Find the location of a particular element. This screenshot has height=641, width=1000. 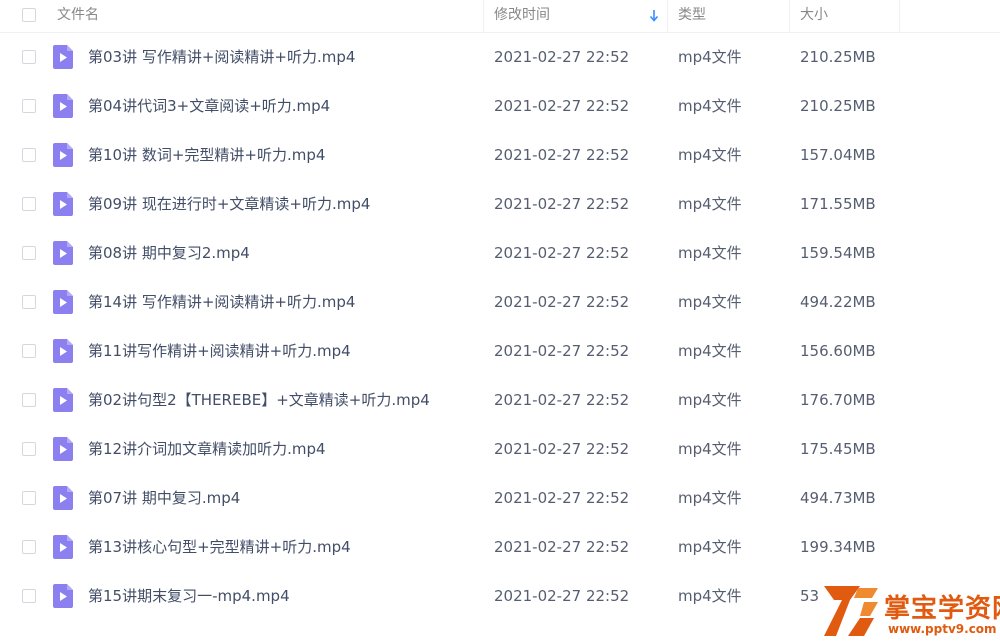

list-header: 文件名 修改时间 类型 大小 is located at coordinates (500, 16).